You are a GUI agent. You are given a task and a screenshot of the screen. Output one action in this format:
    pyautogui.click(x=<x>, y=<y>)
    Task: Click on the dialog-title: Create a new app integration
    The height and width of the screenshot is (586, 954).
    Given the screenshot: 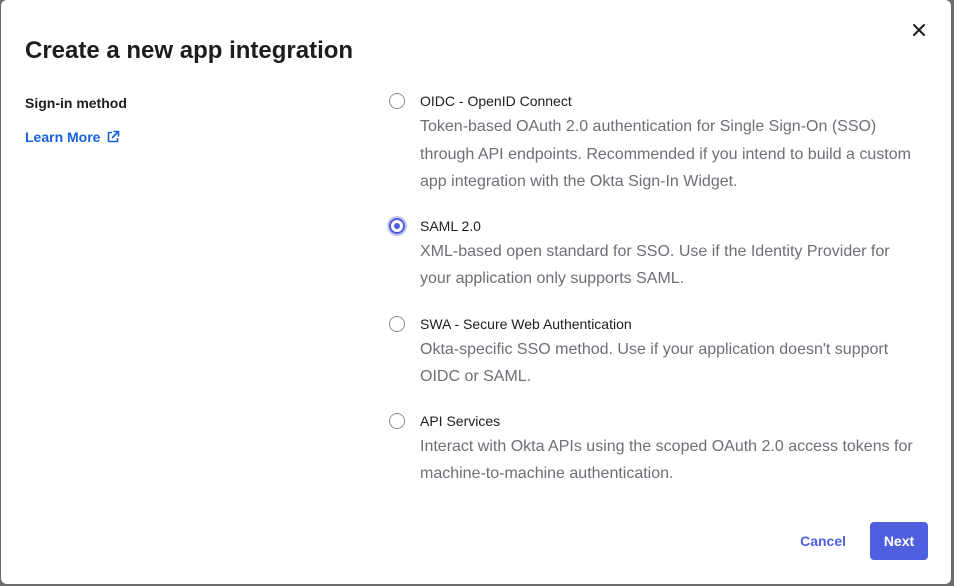 What is the action you would take?
    pyautogui.click(x=189, y=50)
    